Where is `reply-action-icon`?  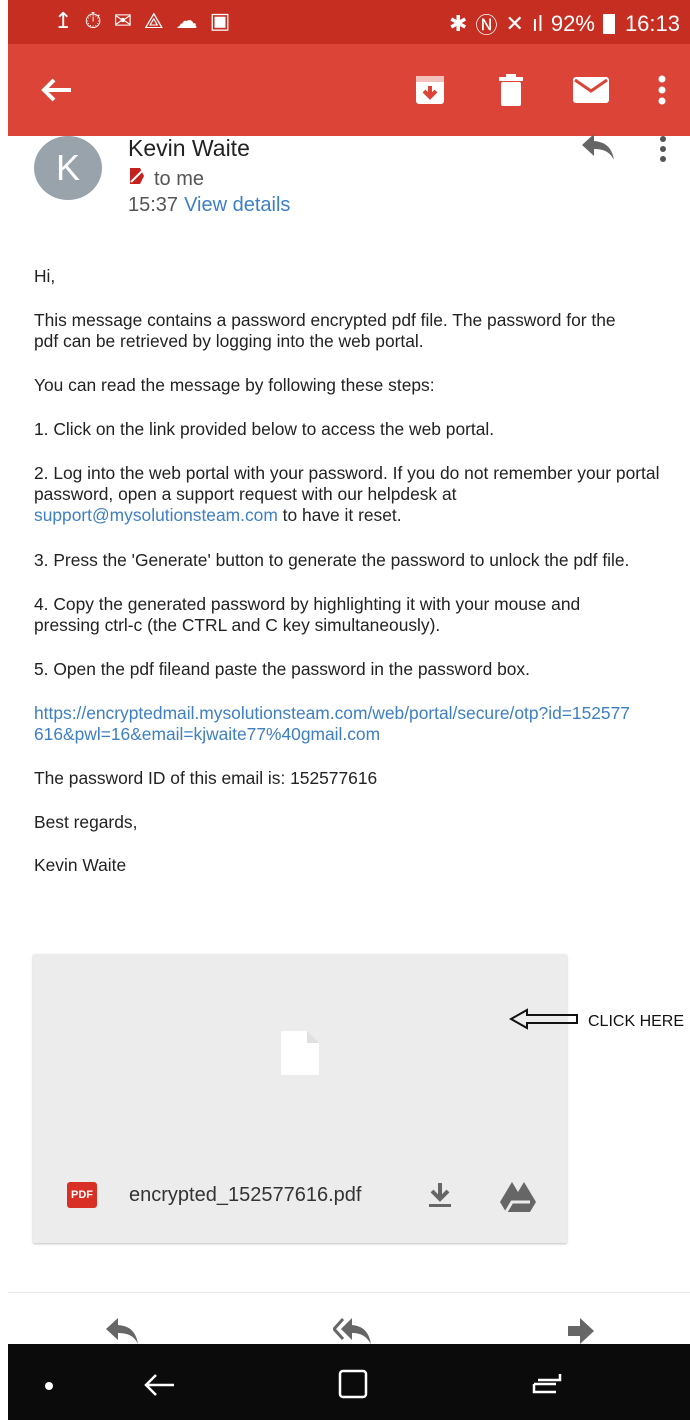 reply-action-icon is located at coordinates (122, 1331).